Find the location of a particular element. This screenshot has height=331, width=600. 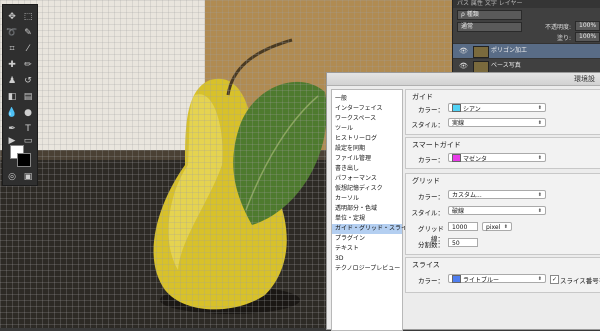

dialog-titlebar: 環境設 is located at coordinates (463, 79).